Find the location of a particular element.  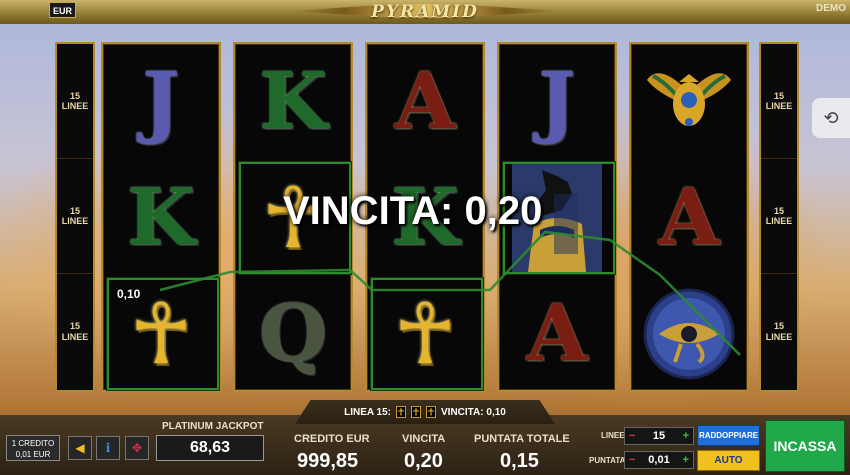

history-button: ⟲ is located at coordinates (831, 118).